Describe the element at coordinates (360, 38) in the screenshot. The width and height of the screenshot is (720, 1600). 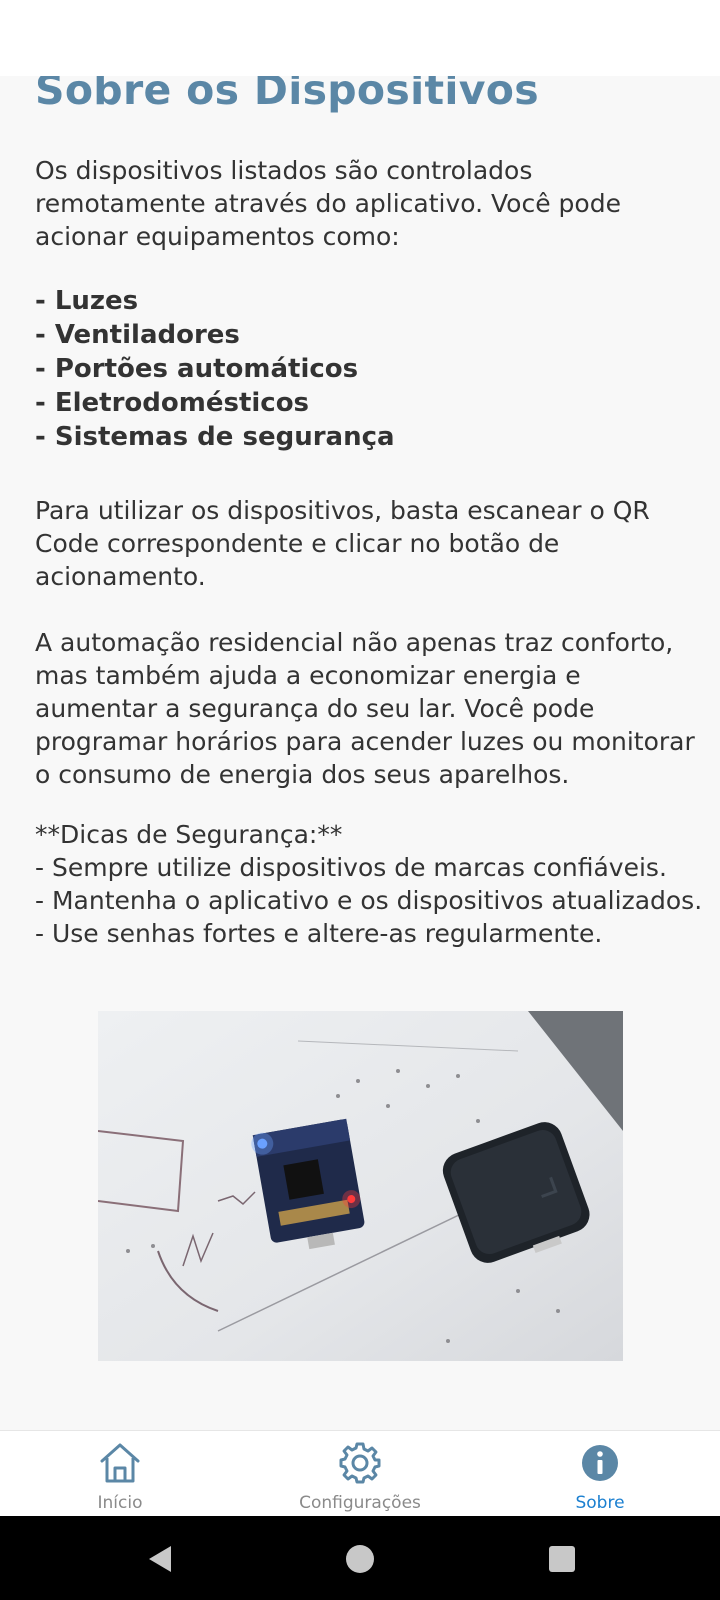
I see `status-bar` at that location.